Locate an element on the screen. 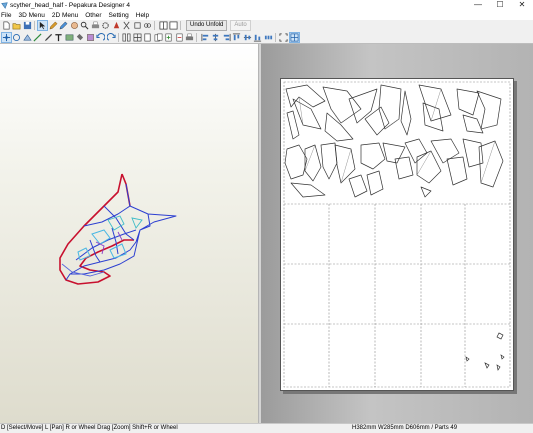  fit-icon is located at coordinates (283, 37).